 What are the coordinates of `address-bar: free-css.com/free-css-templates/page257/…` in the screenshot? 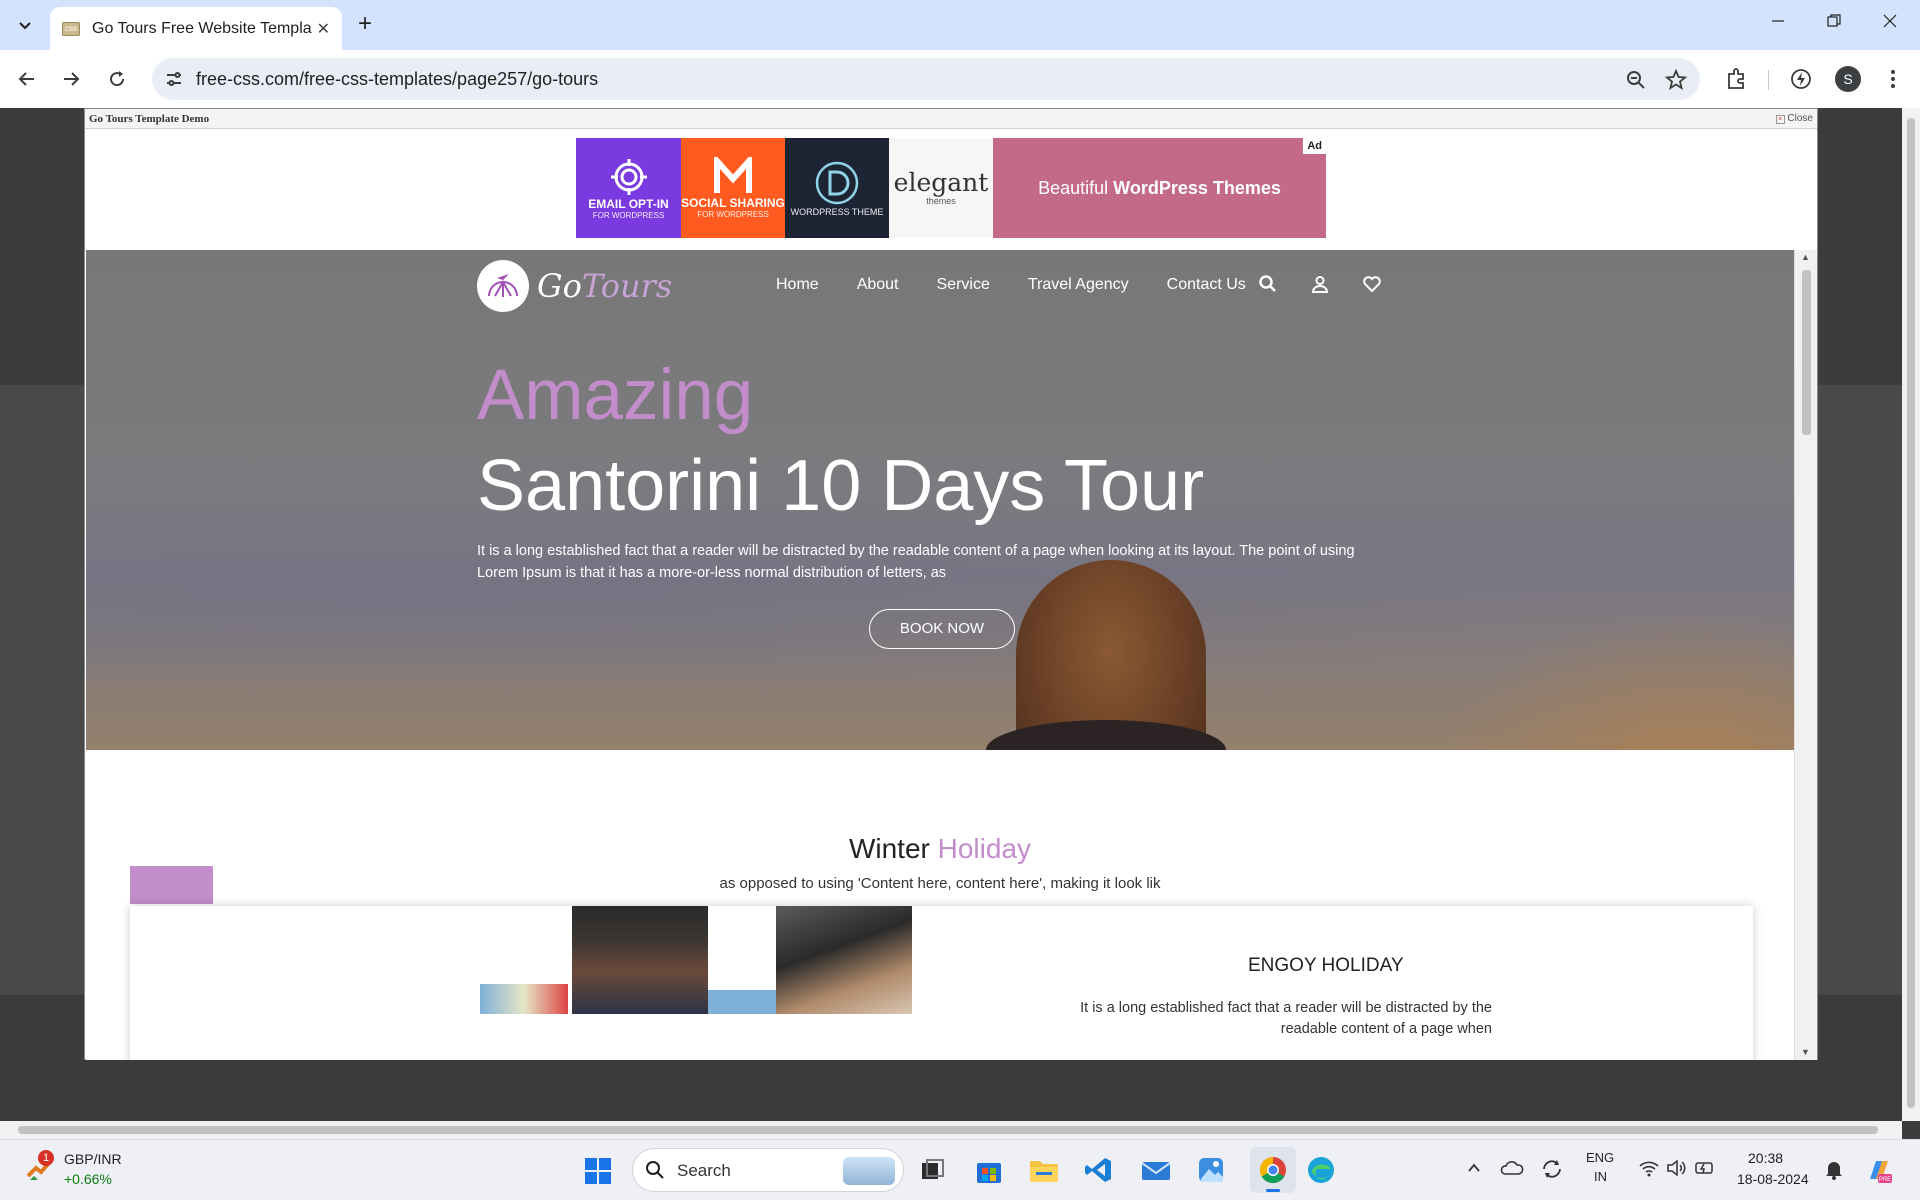 It's located at (926, 79).